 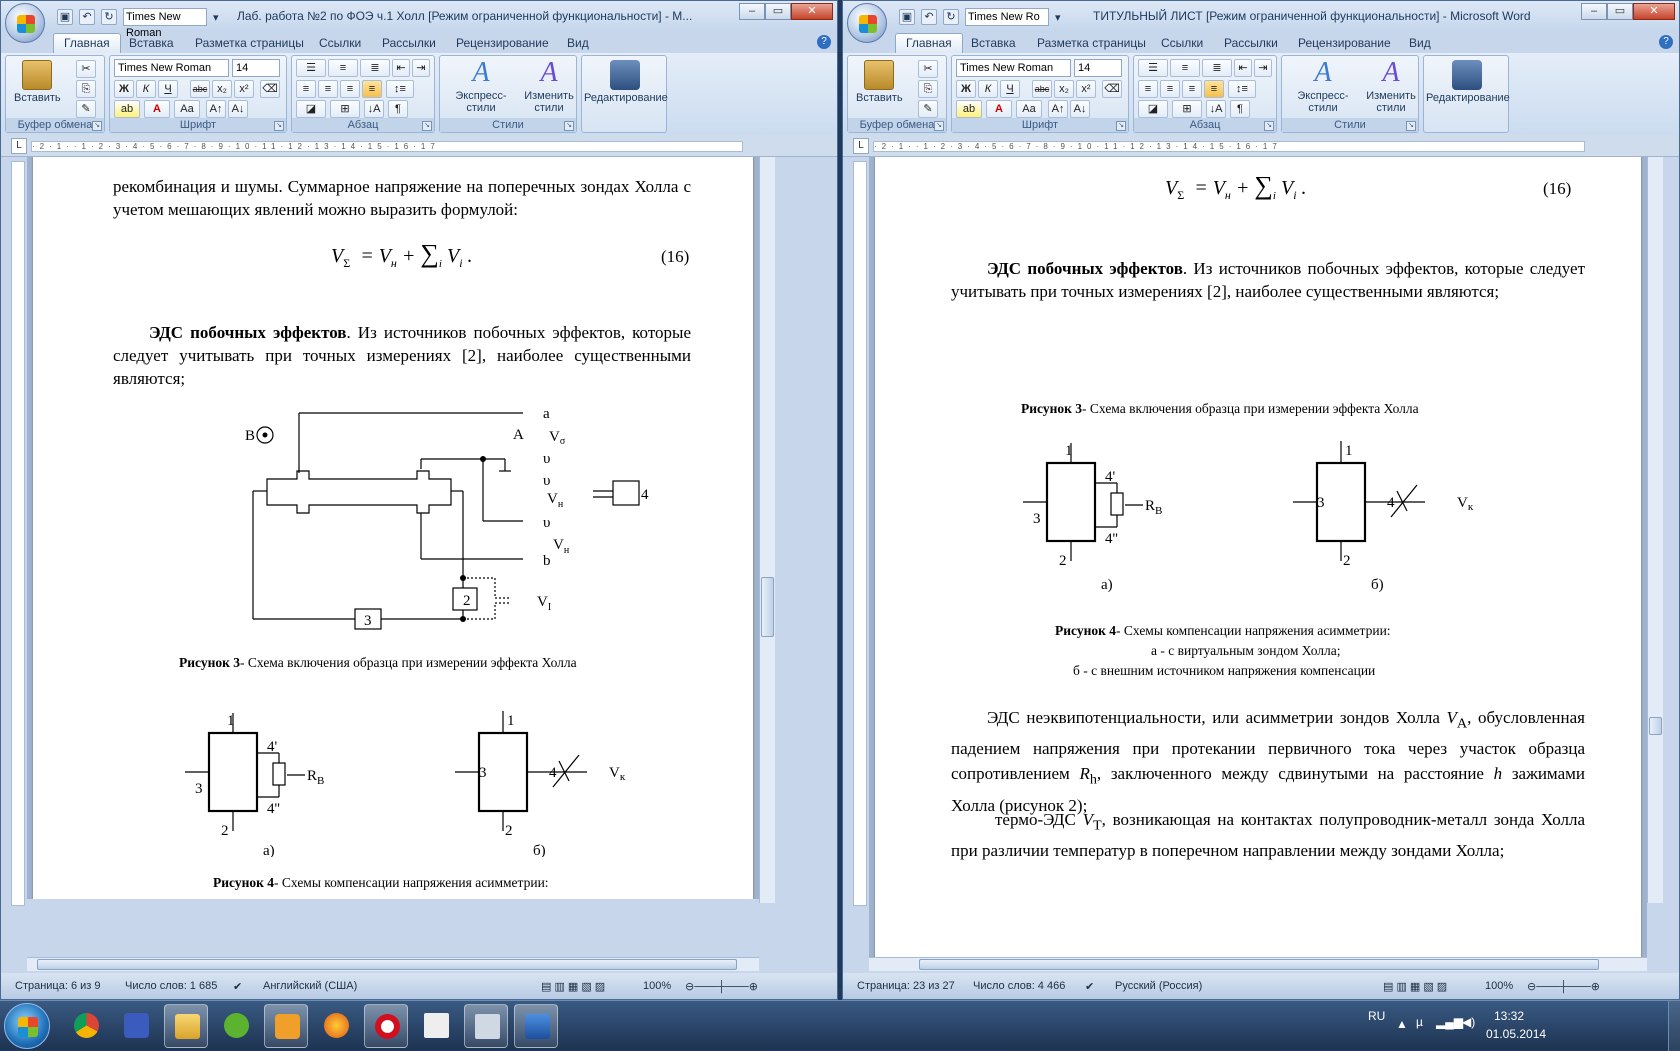 What do you see at coordinates (186, 1026) in the screenshot?
I see `taskbar-explorer` at bounding box center [186, 1026].